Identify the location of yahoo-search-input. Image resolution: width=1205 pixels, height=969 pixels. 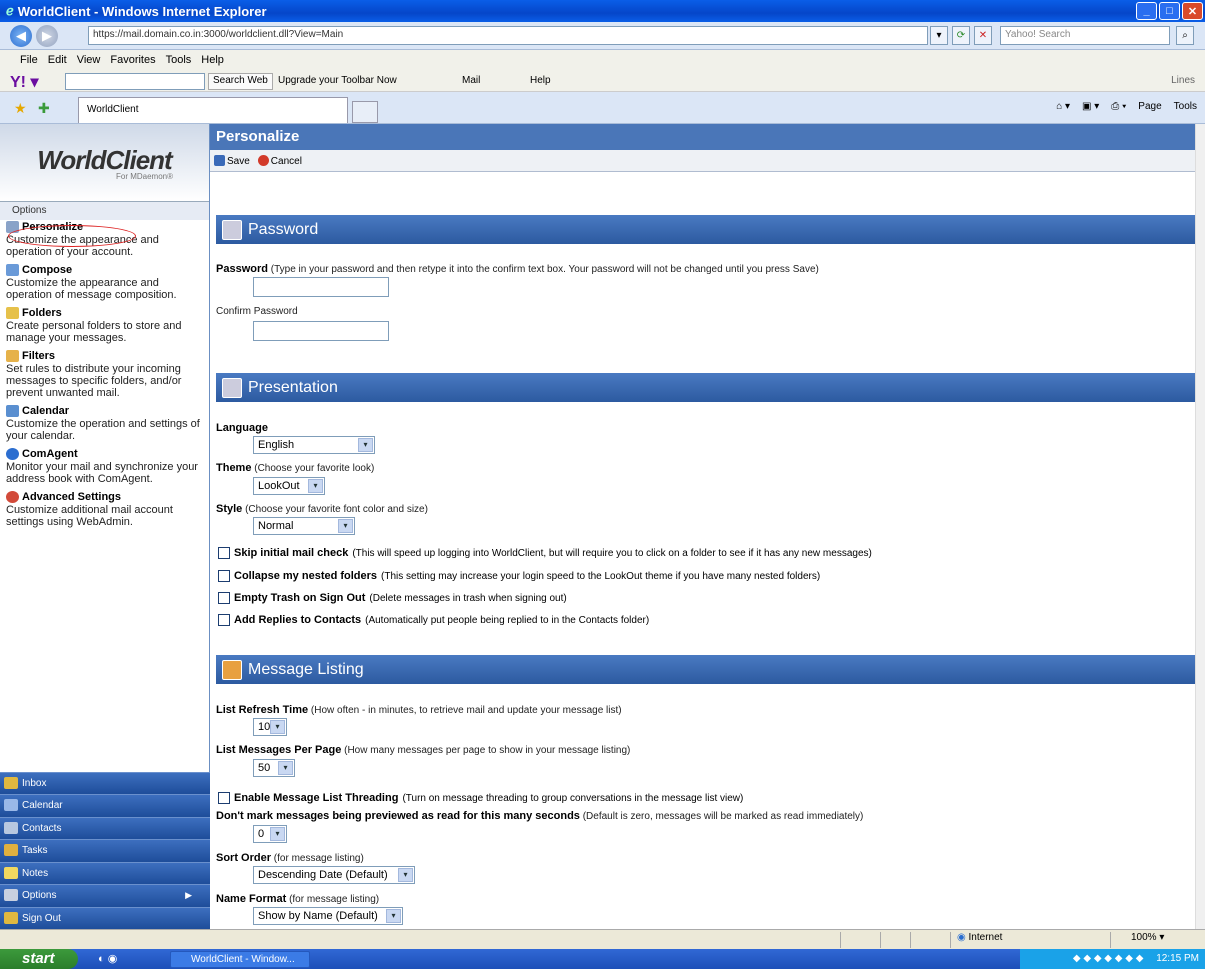
(135, 81).